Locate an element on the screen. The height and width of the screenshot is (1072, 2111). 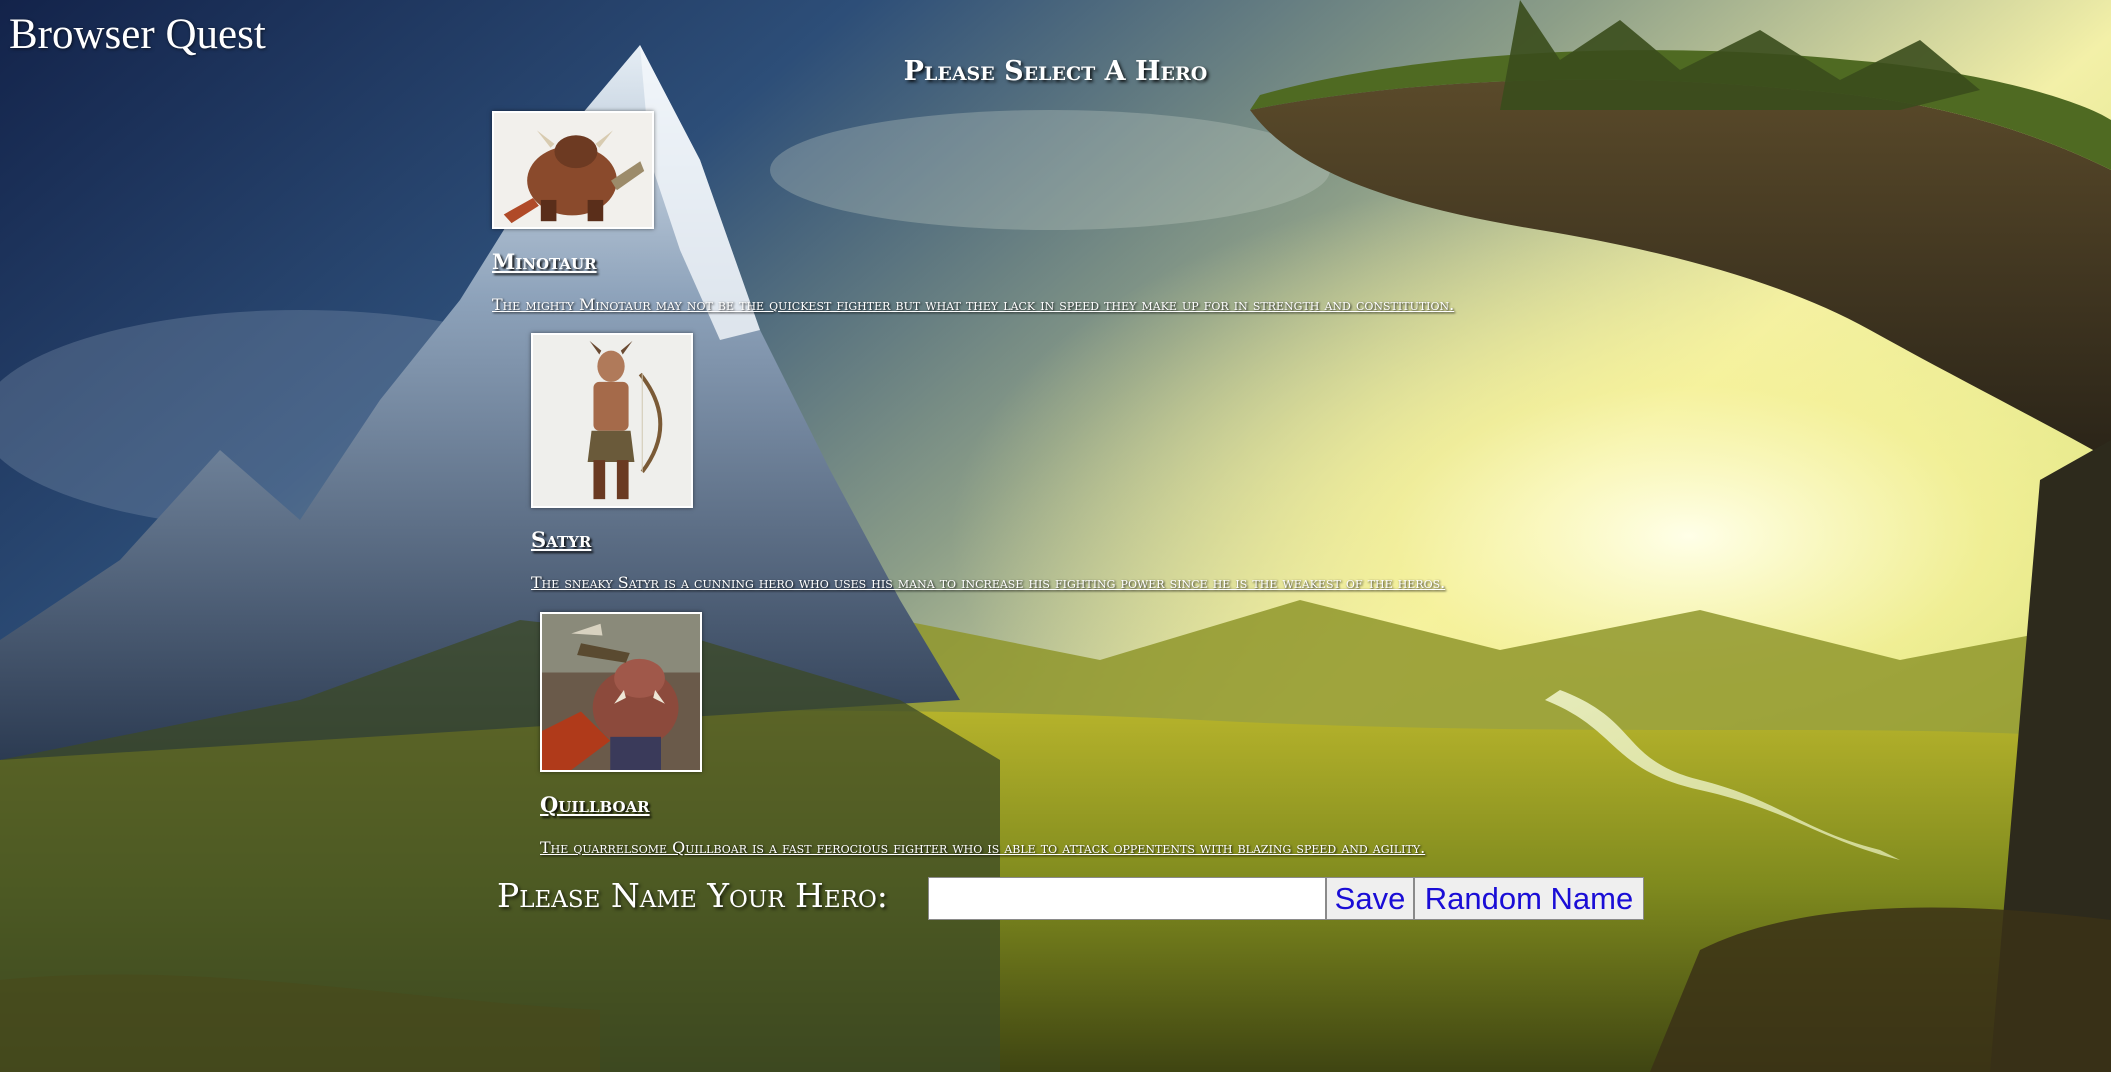
hero-name-quillboar: Quillboar is located at coordinates (595, 804).